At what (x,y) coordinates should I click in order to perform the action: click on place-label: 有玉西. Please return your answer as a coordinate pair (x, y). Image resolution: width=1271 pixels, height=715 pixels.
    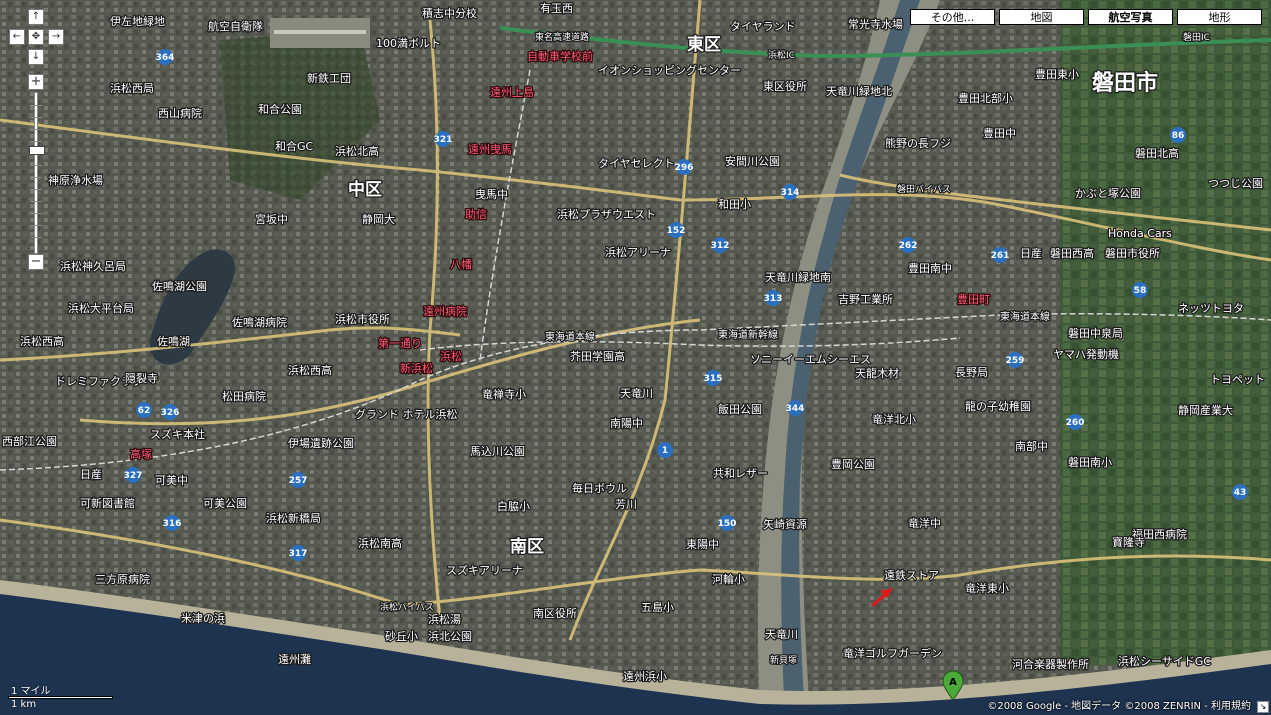
    Looking at the image, I should click on (556, 8).